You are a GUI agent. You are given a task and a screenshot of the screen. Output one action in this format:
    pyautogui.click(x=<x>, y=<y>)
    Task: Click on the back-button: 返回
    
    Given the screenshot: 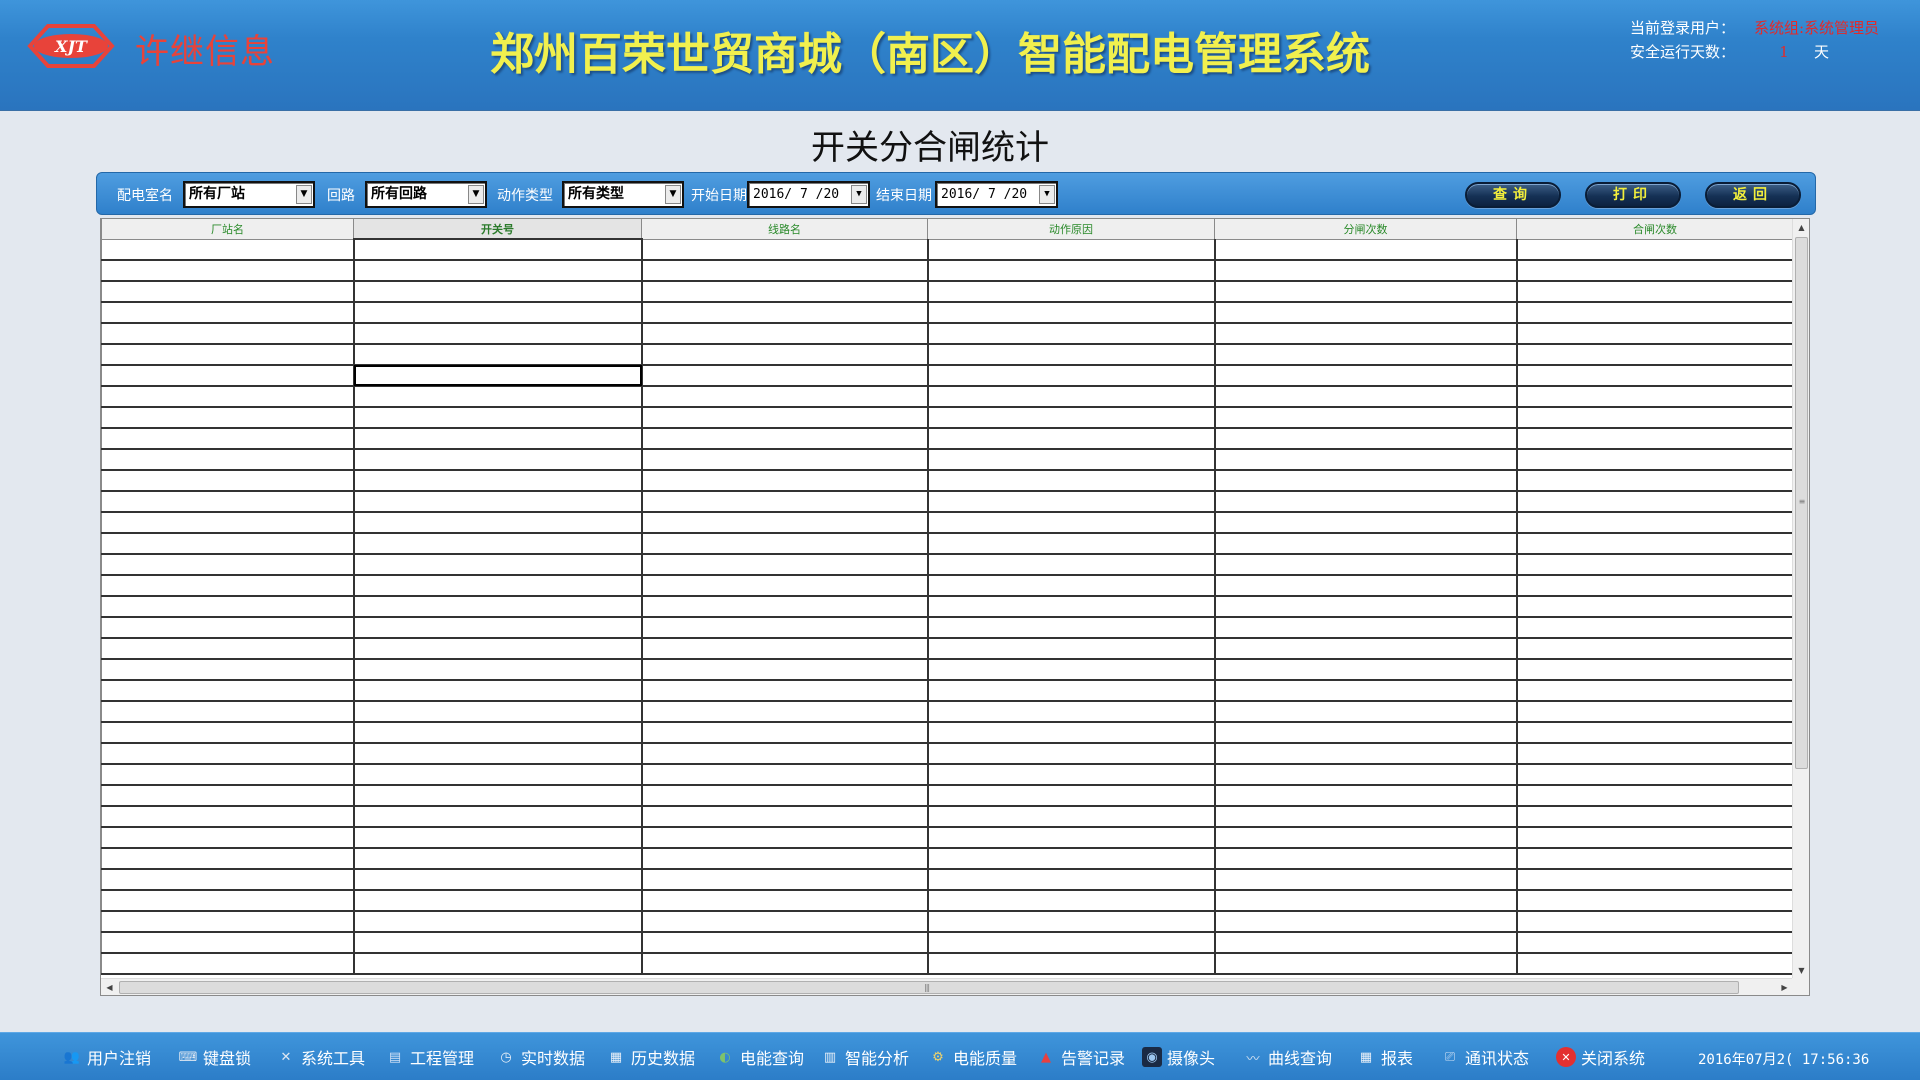 What is the action you would take?
    pyautogui.click(x=1753, y=195)
    